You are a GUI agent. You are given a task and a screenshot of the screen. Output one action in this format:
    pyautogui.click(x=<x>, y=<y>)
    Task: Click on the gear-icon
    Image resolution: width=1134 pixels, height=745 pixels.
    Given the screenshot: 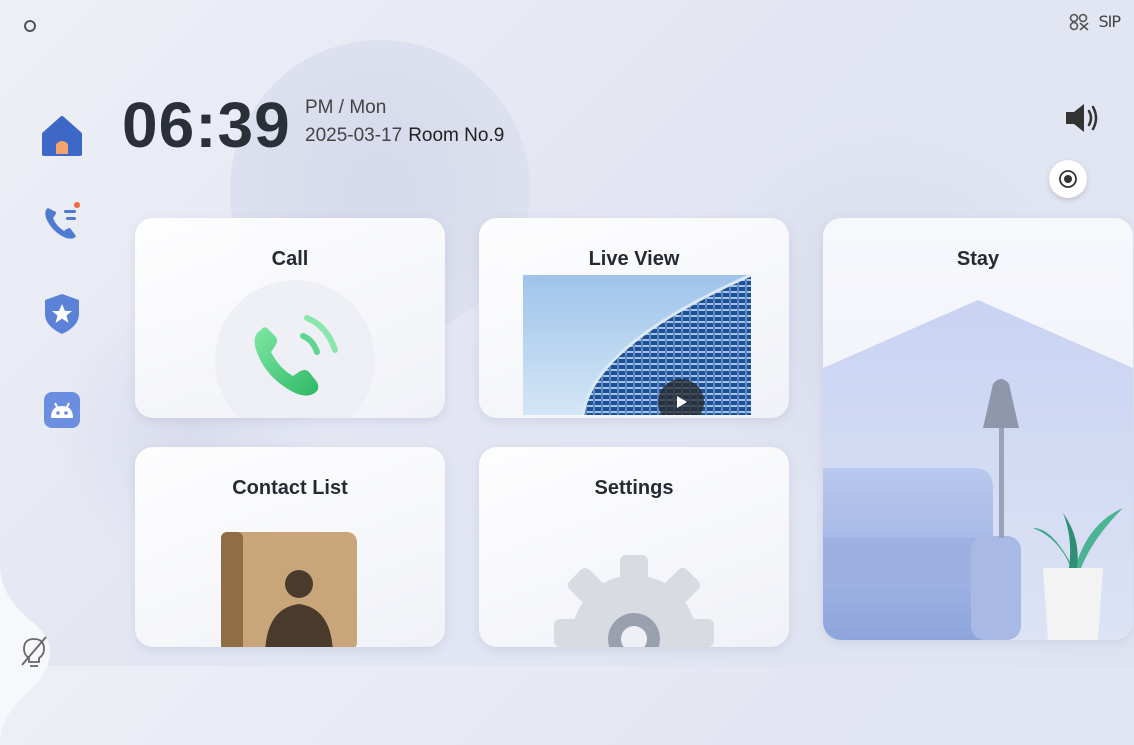 What is the action you would take?
    pyautogui.click(x=634, y=601)
    